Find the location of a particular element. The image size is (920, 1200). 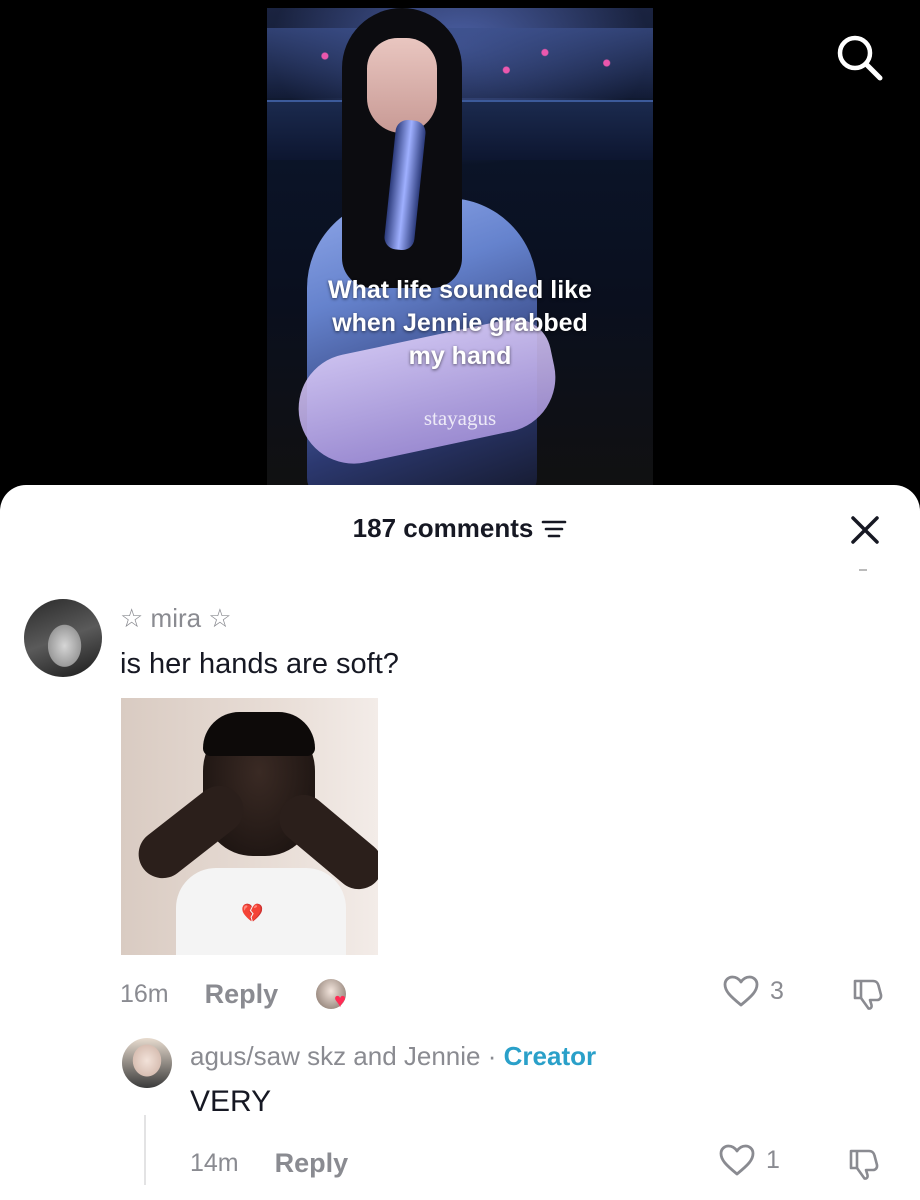

scroll-indicator is located at coordinates (863, 570).